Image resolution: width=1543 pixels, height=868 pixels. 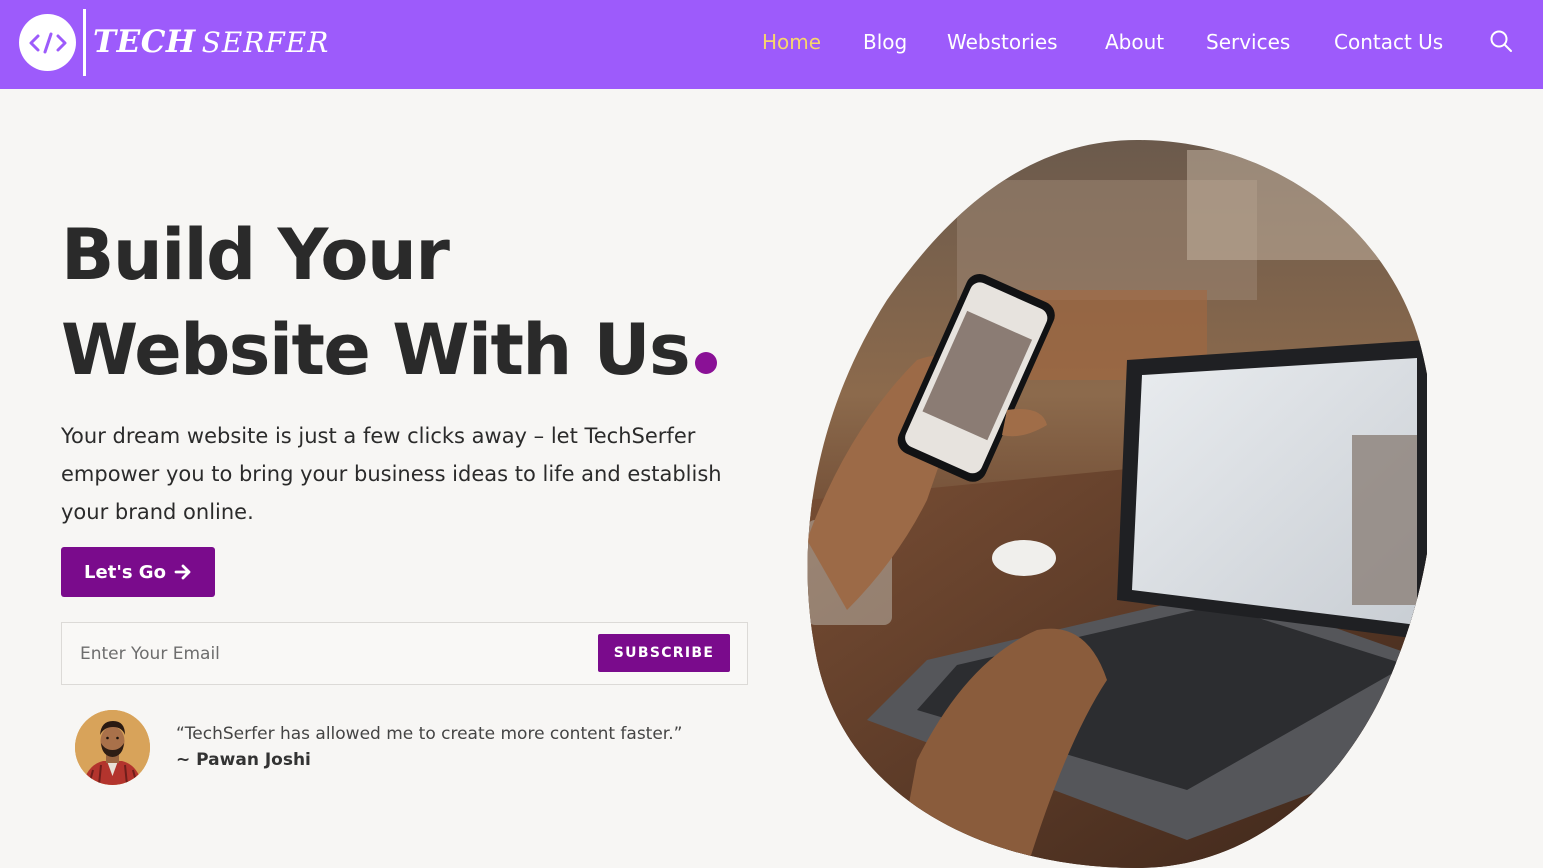 I want to click on brand-name: TECH SERFER, so click(x=211, y=44).